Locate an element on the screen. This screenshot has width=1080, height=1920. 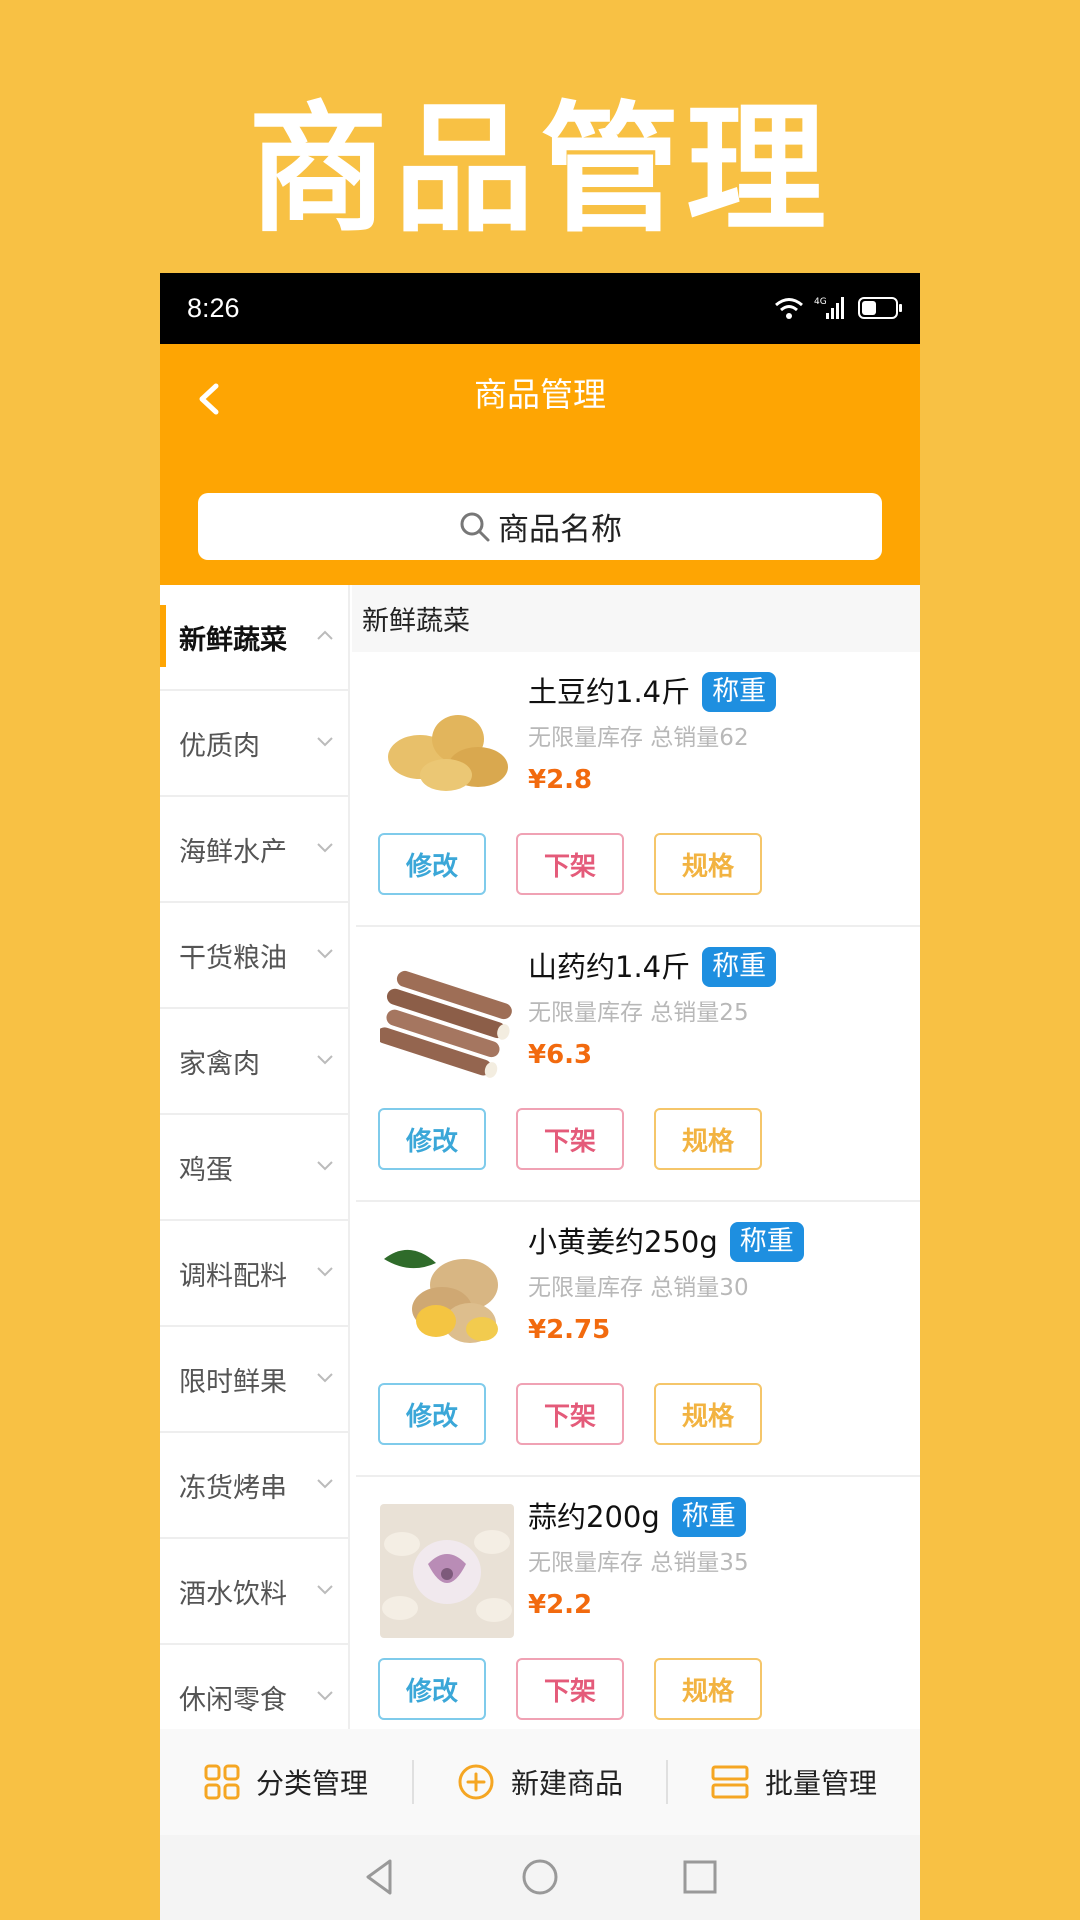
category-item: 新鲜蔬菜 is located at coordinates (254, 638).